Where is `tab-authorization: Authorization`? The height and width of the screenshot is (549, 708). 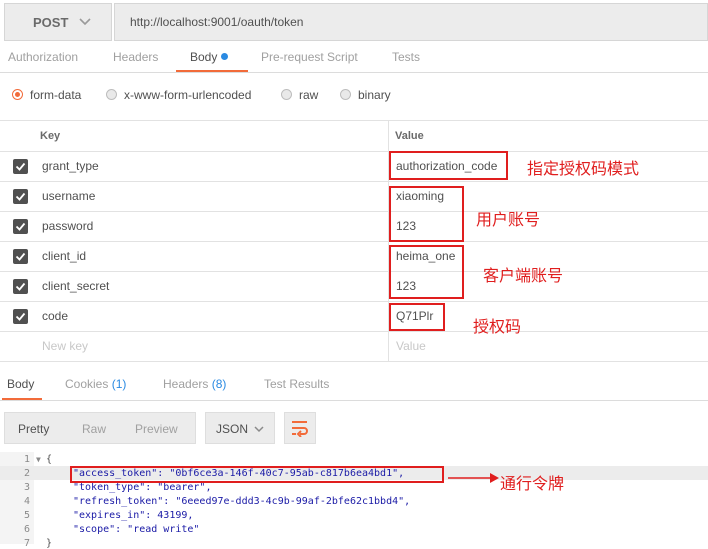 tab-authorization: Authorization is located at coordinates (43, 57).